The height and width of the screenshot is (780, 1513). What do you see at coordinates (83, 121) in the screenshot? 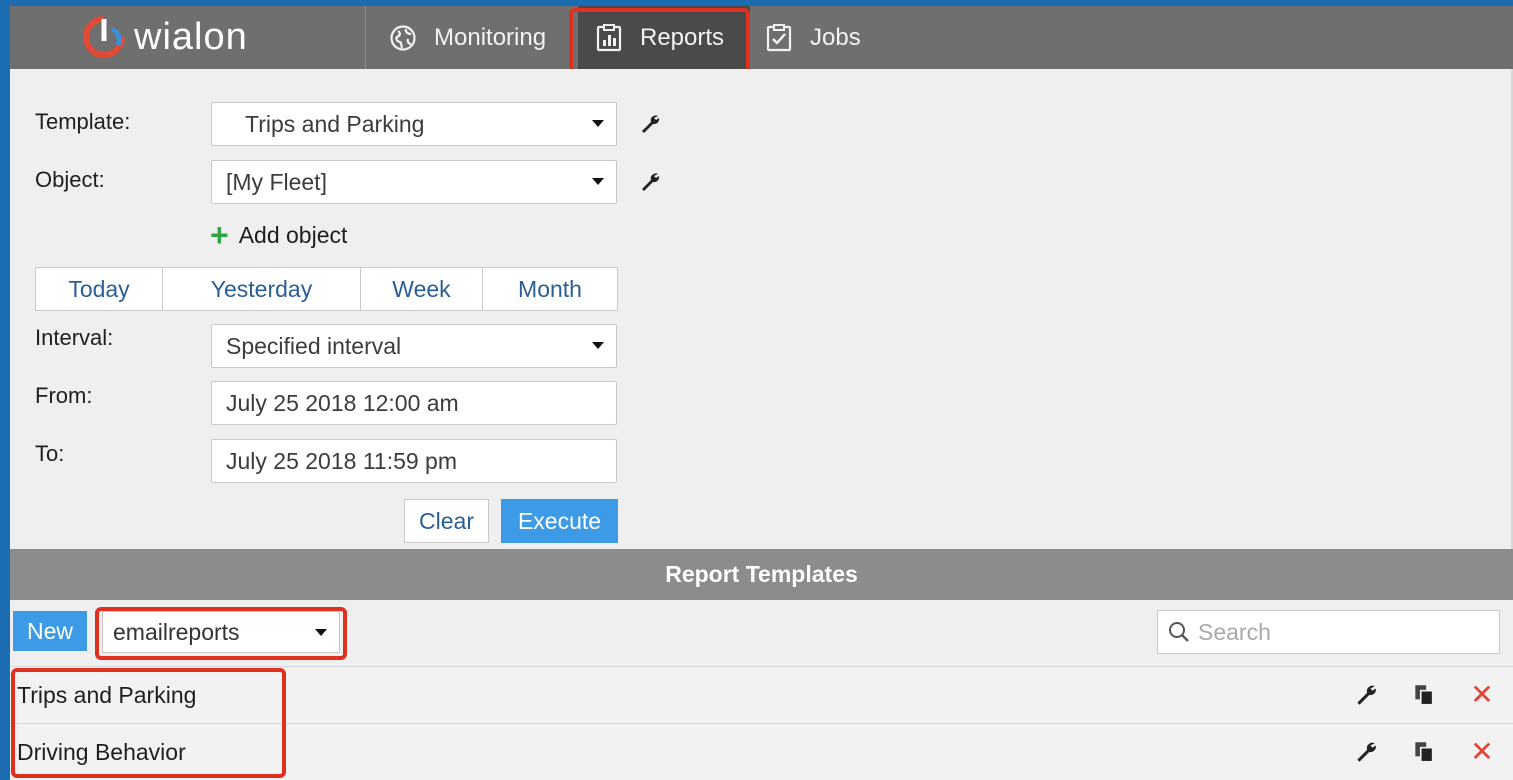
I see `template-label: Template:` at bounding box center [83, 121].